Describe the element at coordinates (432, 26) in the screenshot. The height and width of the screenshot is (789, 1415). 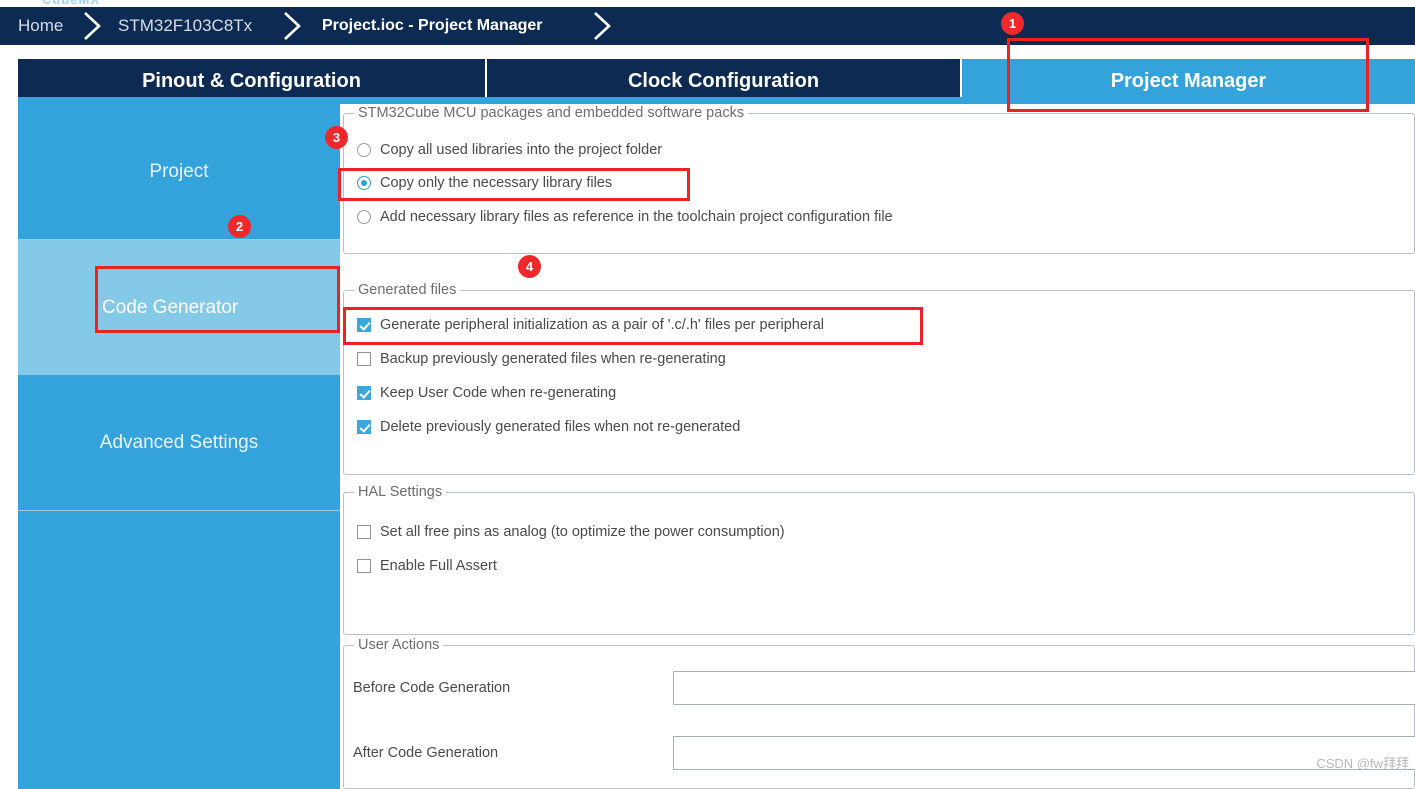
I see `breadcrumb-item-current: Project.ioc - Project Manager` at that location.